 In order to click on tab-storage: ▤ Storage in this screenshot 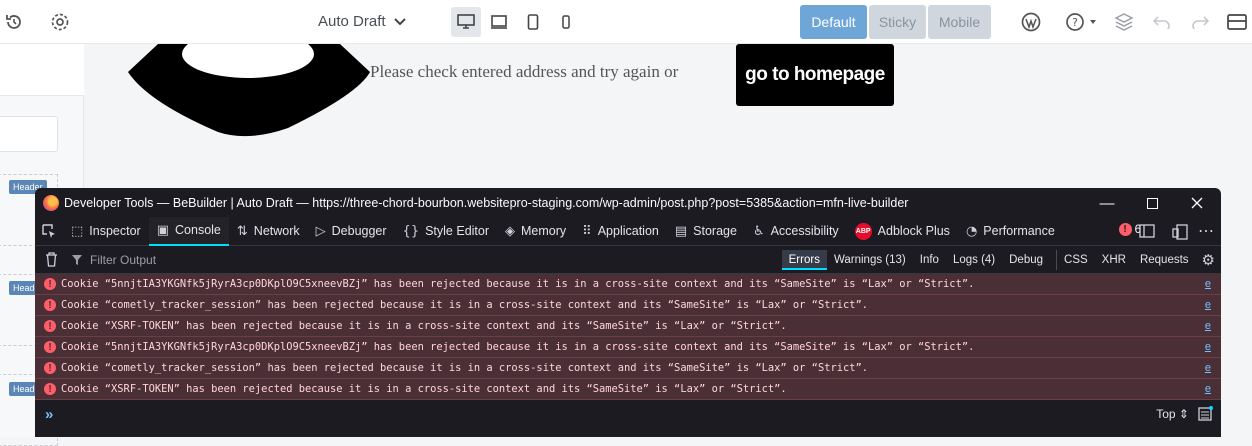, I will do `click(706, 231)`.